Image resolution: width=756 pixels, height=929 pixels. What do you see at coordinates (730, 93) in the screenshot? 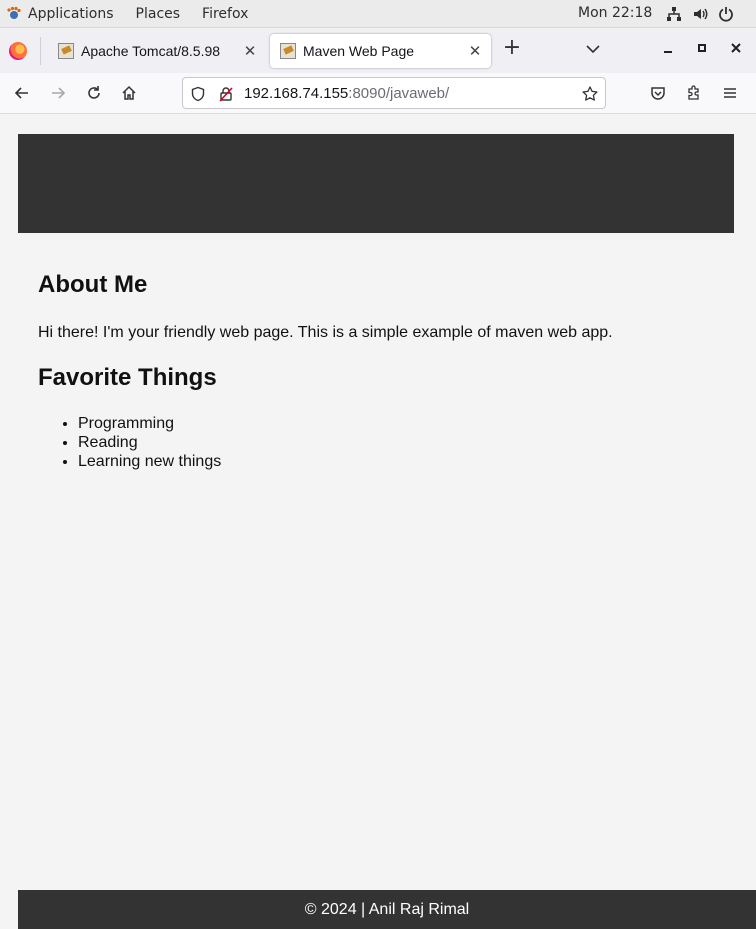
I see `hamburger-menu-icon` at bounding box center [730, 93].